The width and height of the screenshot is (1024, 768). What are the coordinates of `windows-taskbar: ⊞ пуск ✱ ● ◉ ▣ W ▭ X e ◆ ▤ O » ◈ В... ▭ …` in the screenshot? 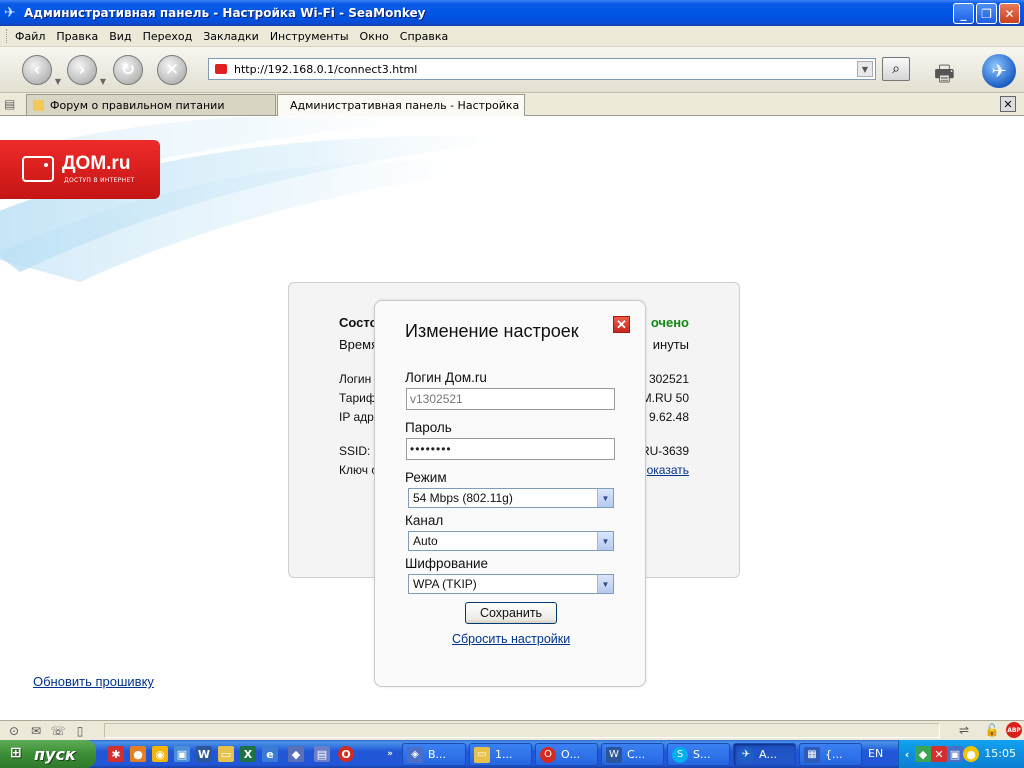 It's located at (512, 754).